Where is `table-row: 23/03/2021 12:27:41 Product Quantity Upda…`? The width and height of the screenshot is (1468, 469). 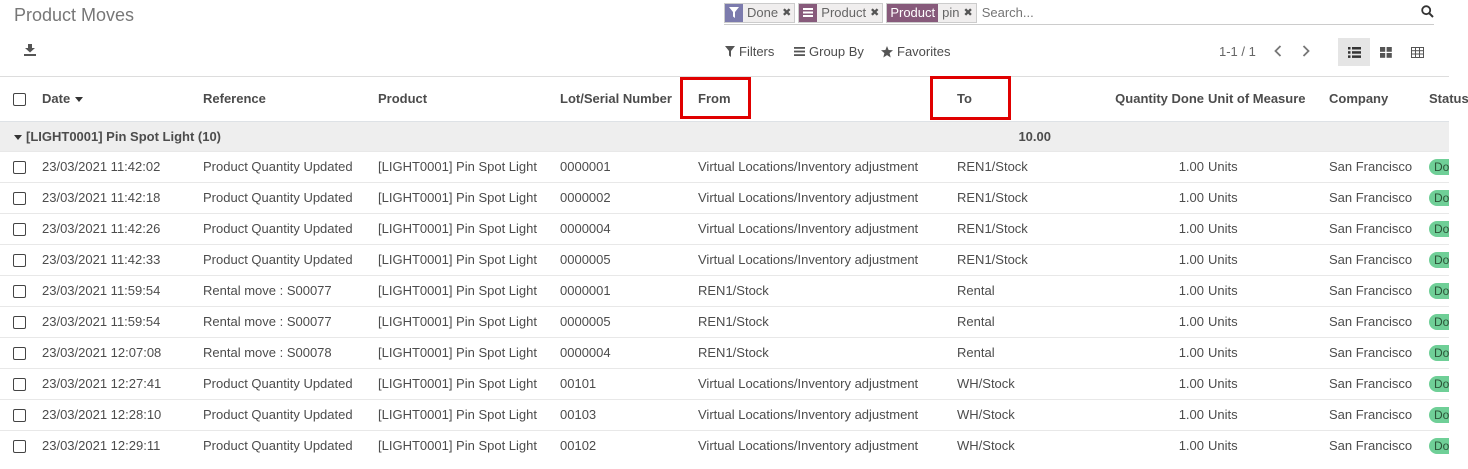 table-row: 23/03/2021 12:27:41 Product Quantity Upda… is located at coordinates (724, 383).